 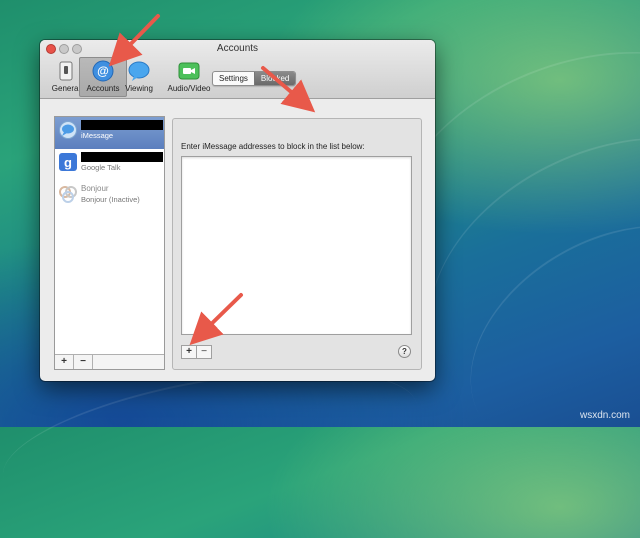 I want to click on watermark: wsxdn.com, so click(x=604, y=415).